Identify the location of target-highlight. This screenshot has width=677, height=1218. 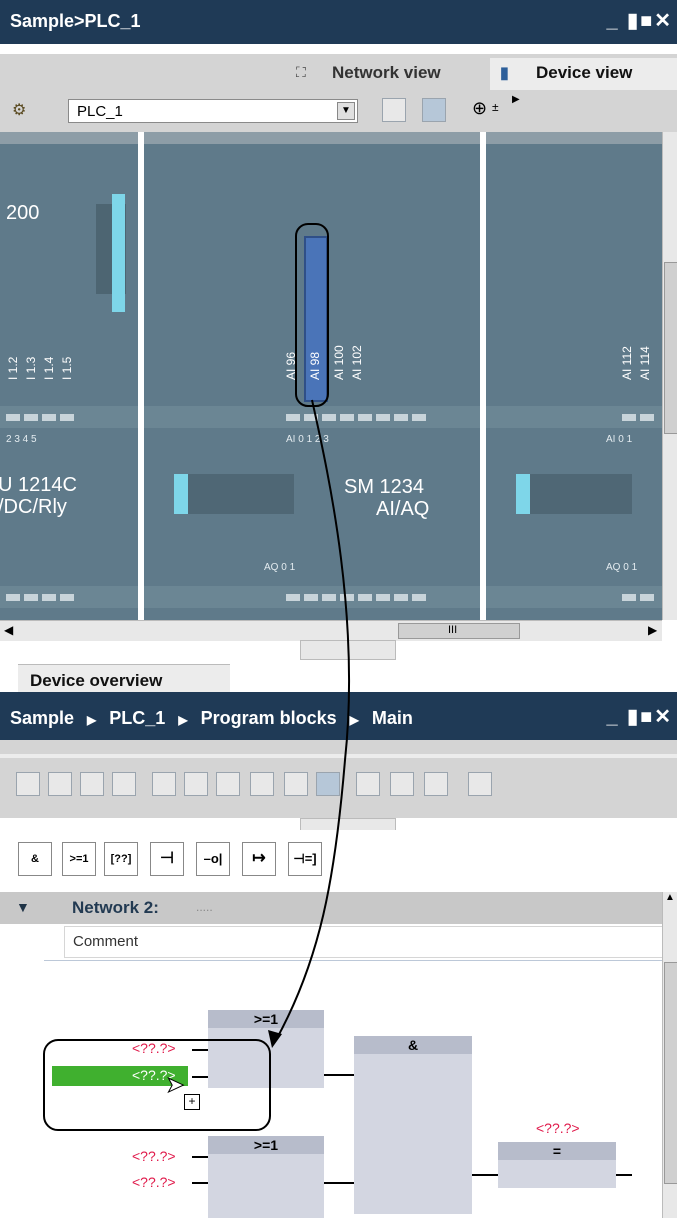
(157, 1085).